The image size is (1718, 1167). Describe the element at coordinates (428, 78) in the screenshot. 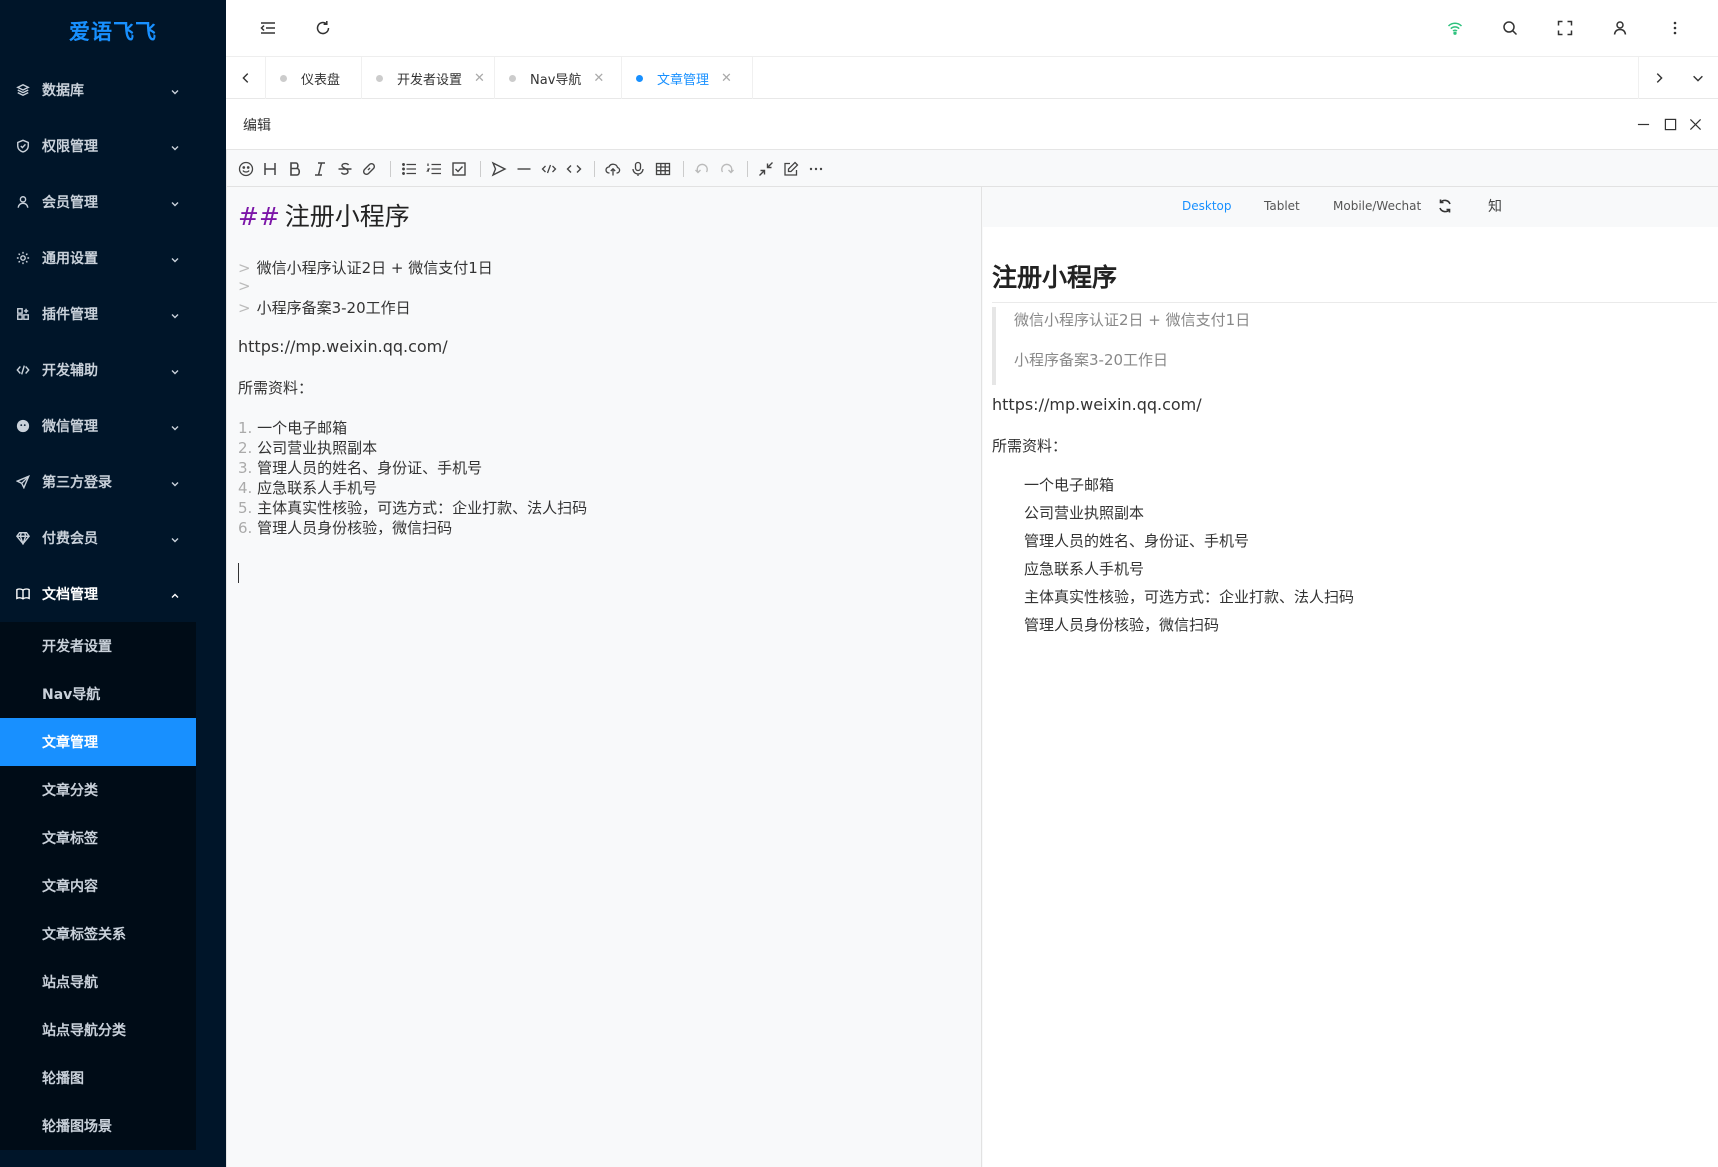

I see `tab-developer-settings: 开发者设置 ✕` at that location.